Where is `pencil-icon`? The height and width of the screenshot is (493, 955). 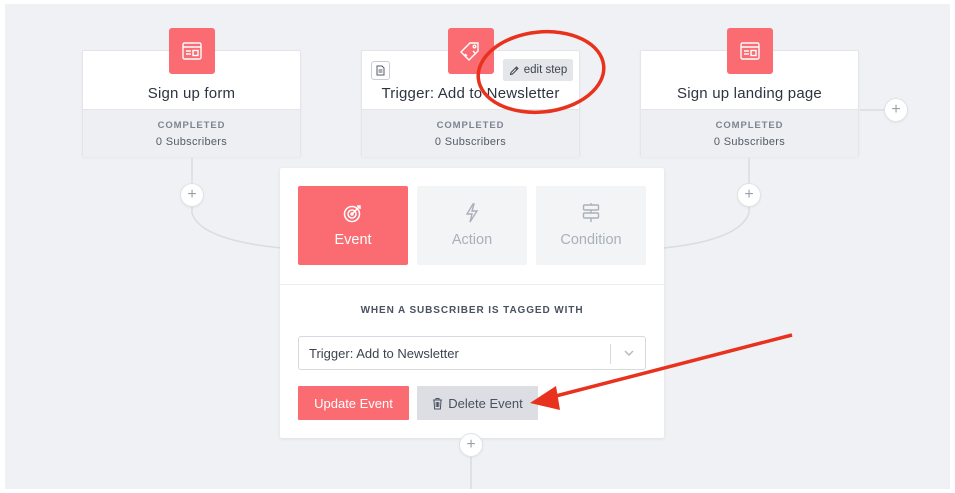 pencil-icon is located at coordinates (514, 70).